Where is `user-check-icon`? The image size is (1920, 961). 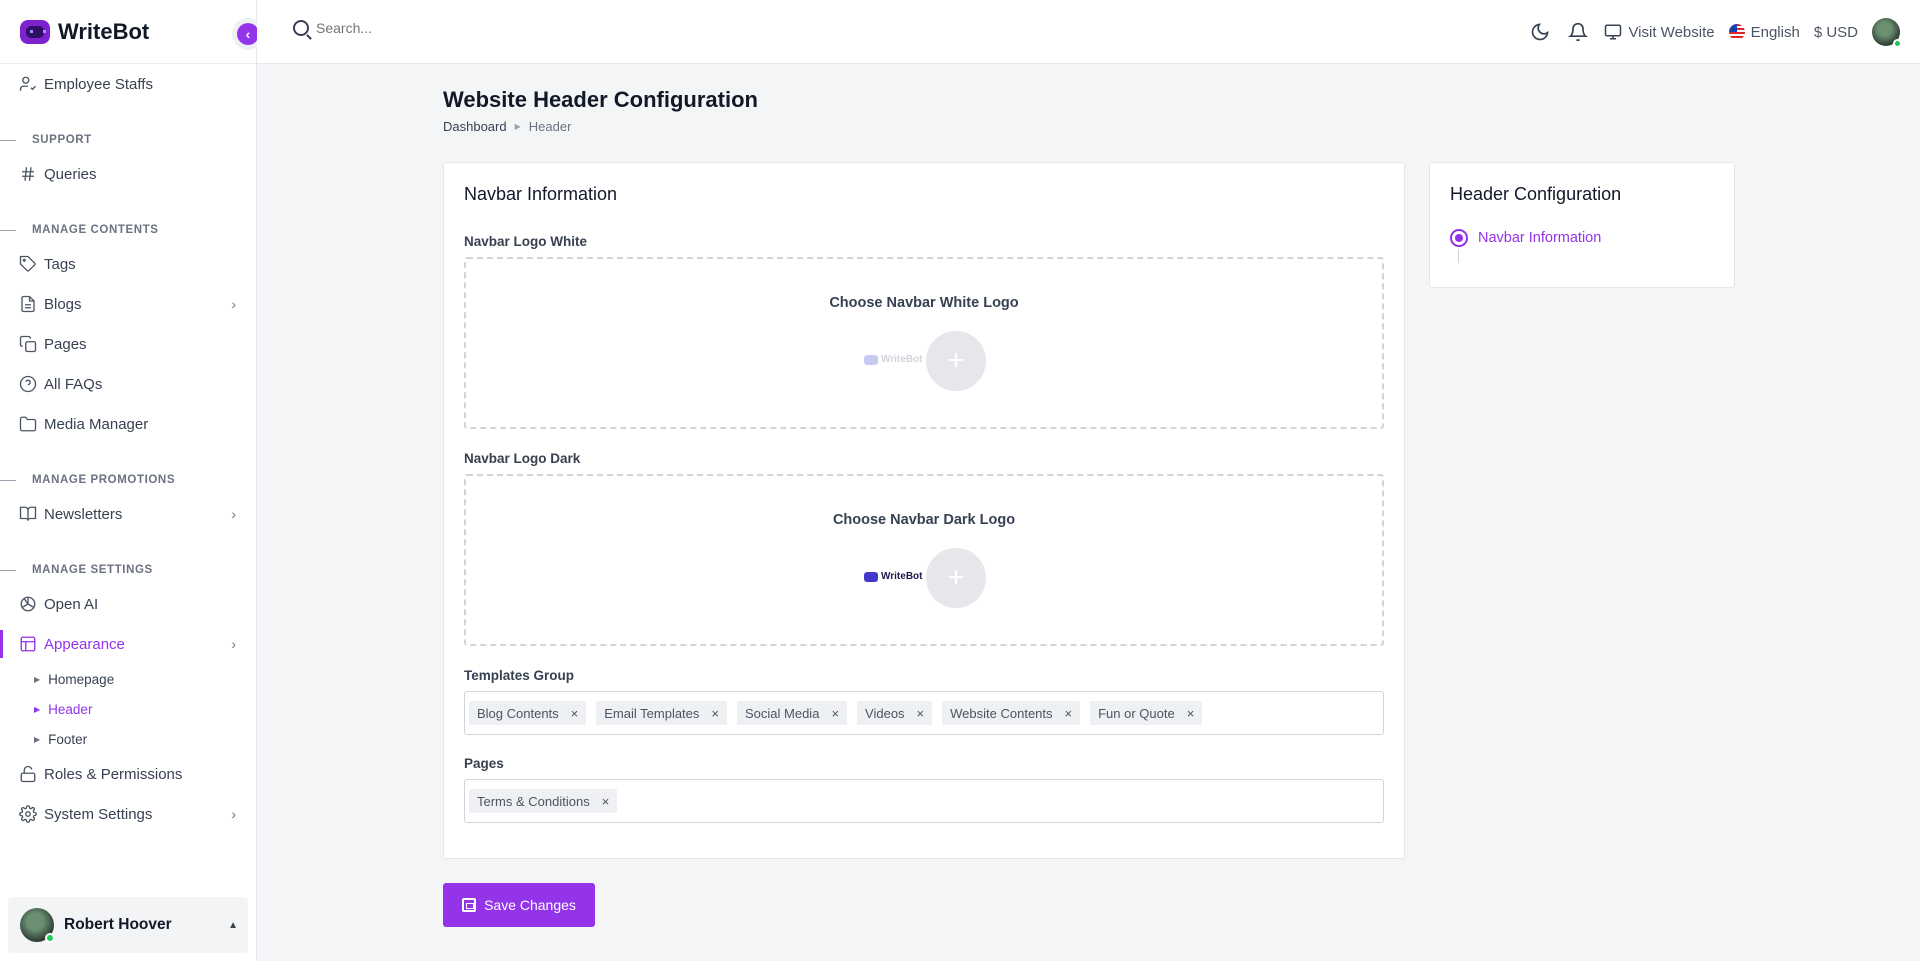 user-check-icon is located at coordinates (28, 84).